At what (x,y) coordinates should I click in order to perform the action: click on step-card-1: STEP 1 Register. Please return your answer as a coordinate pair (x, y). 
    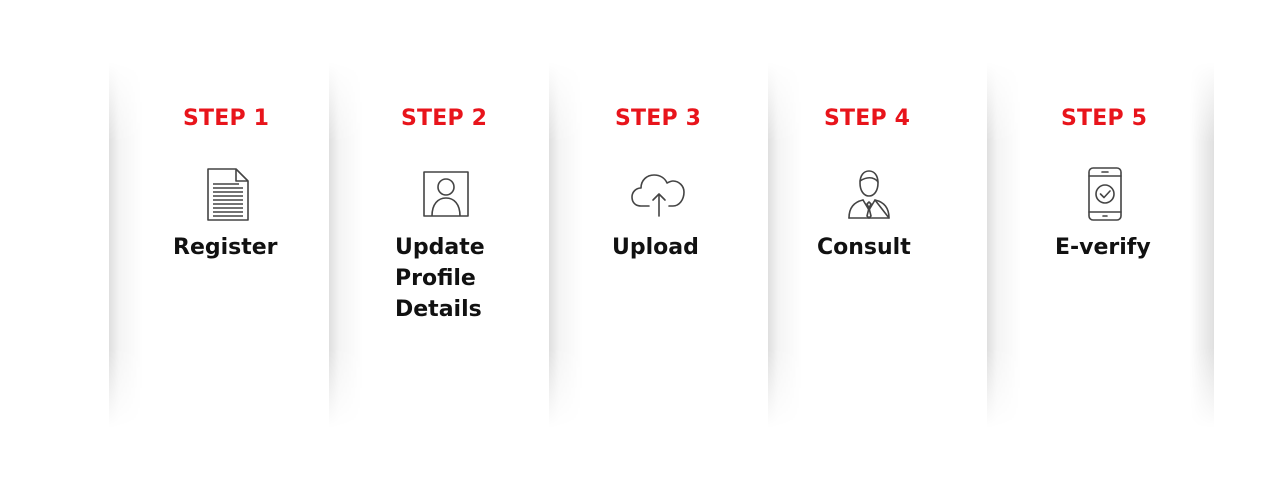
    Looking at the image, I should click on (219, 245).